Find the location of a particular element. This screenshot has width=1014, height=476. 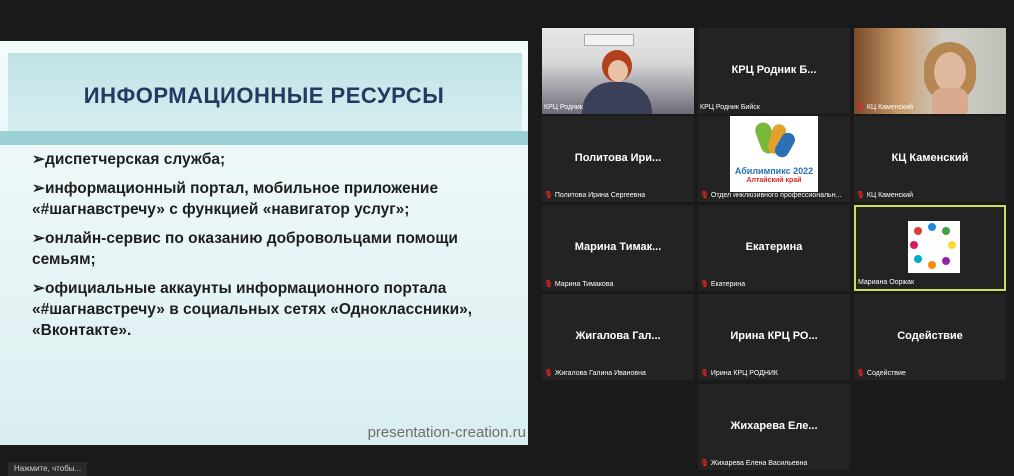

participant-display-name: Екатерина is located at coordinates (774, 247).